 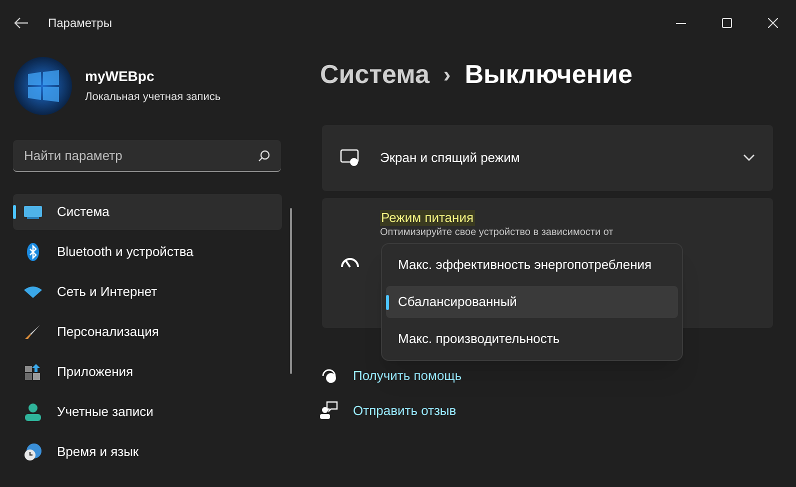 What do you see at coordinates (21, 23) in the screenshot?
I see `back-arrow-icon` at bounding box center [21, 23].